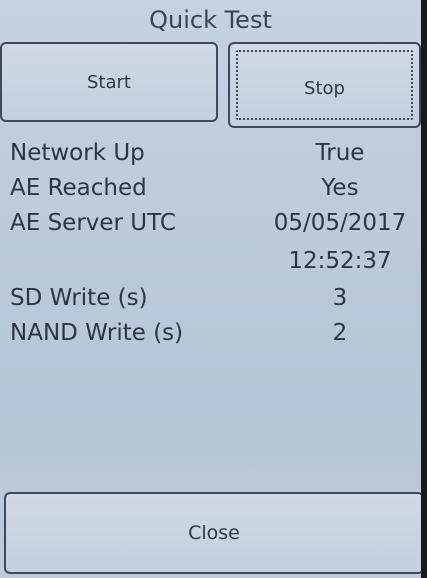 This screenshot has width=427, height=578. What do you see at coordinates (78, 188) in the screenshot?
I see `result-label: AE Reached` at bounding box center [78, 188].